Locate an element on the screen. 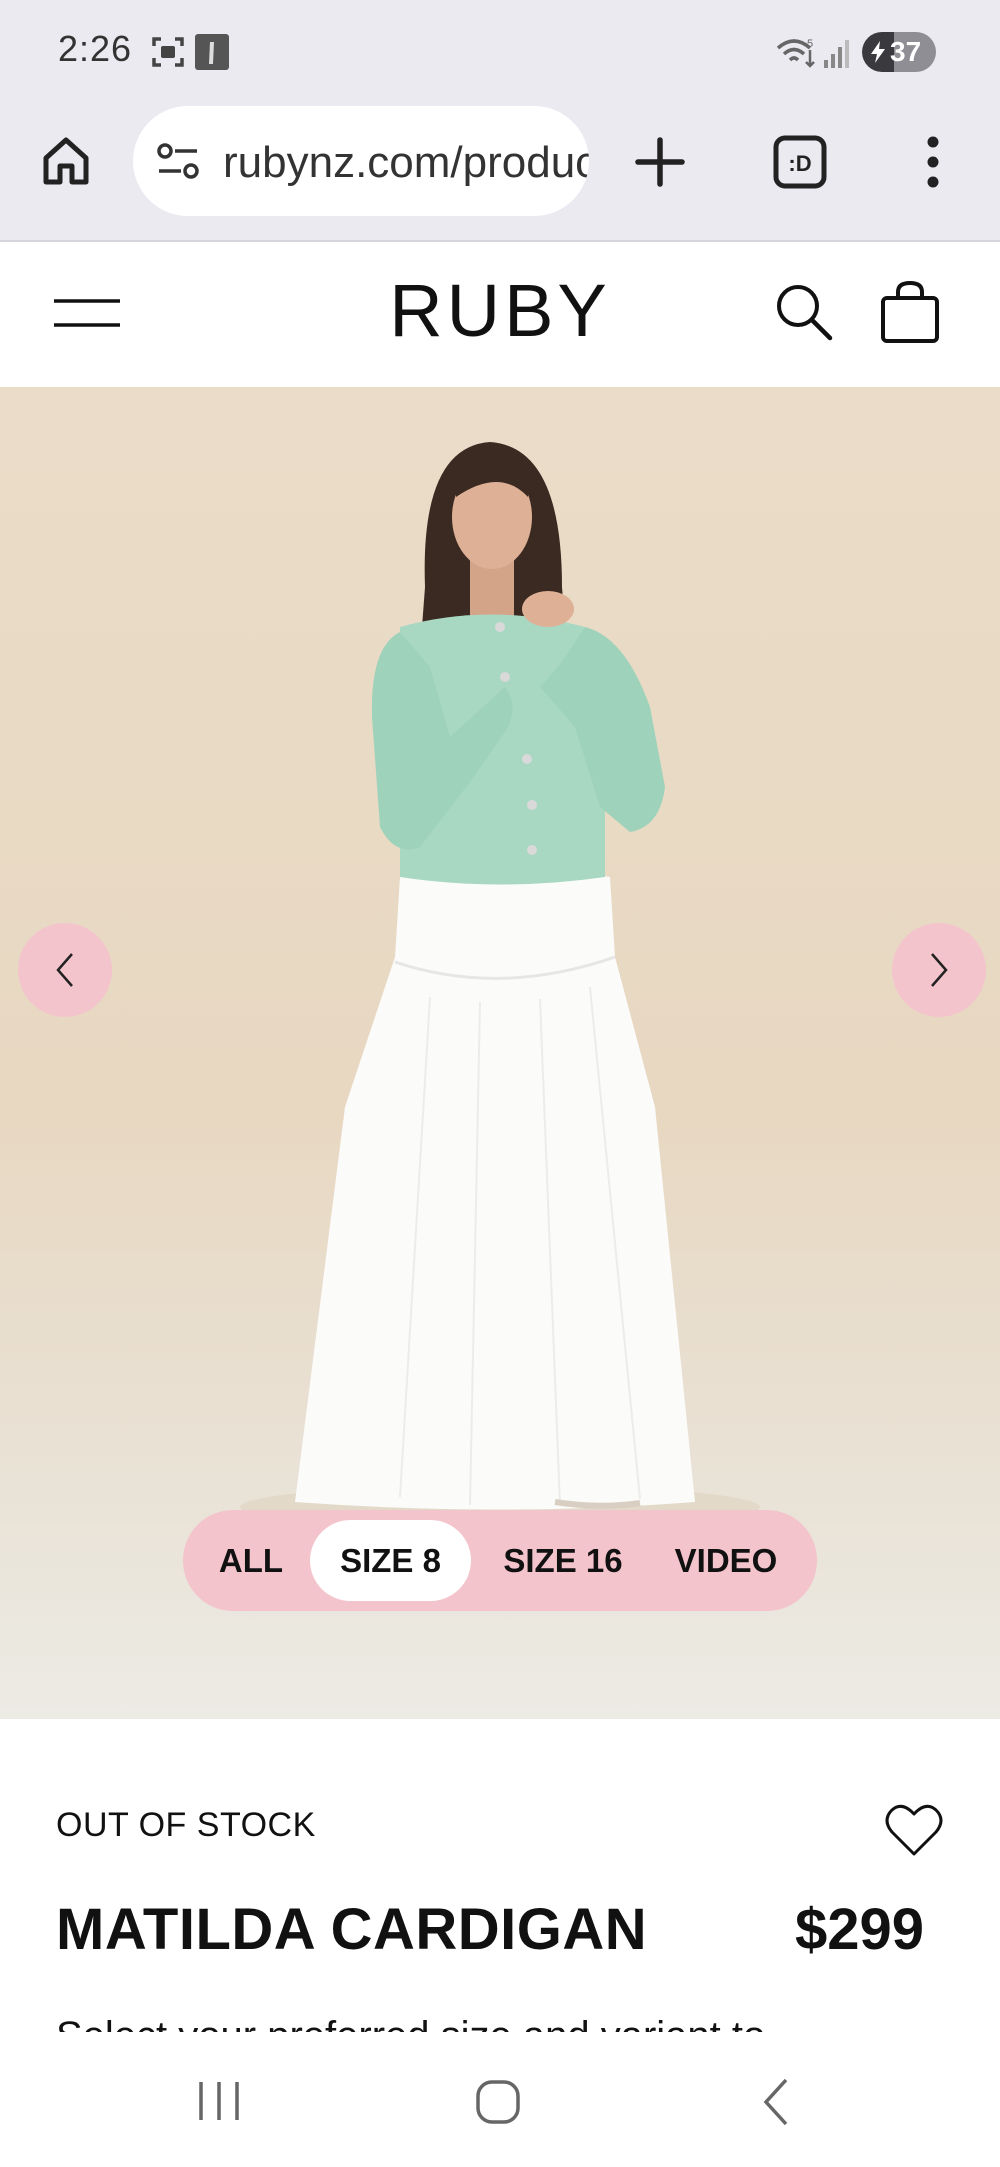 The width and height of the screenshot is (1000, 2167). screenshot-icon is located at coordinates (168, 52).